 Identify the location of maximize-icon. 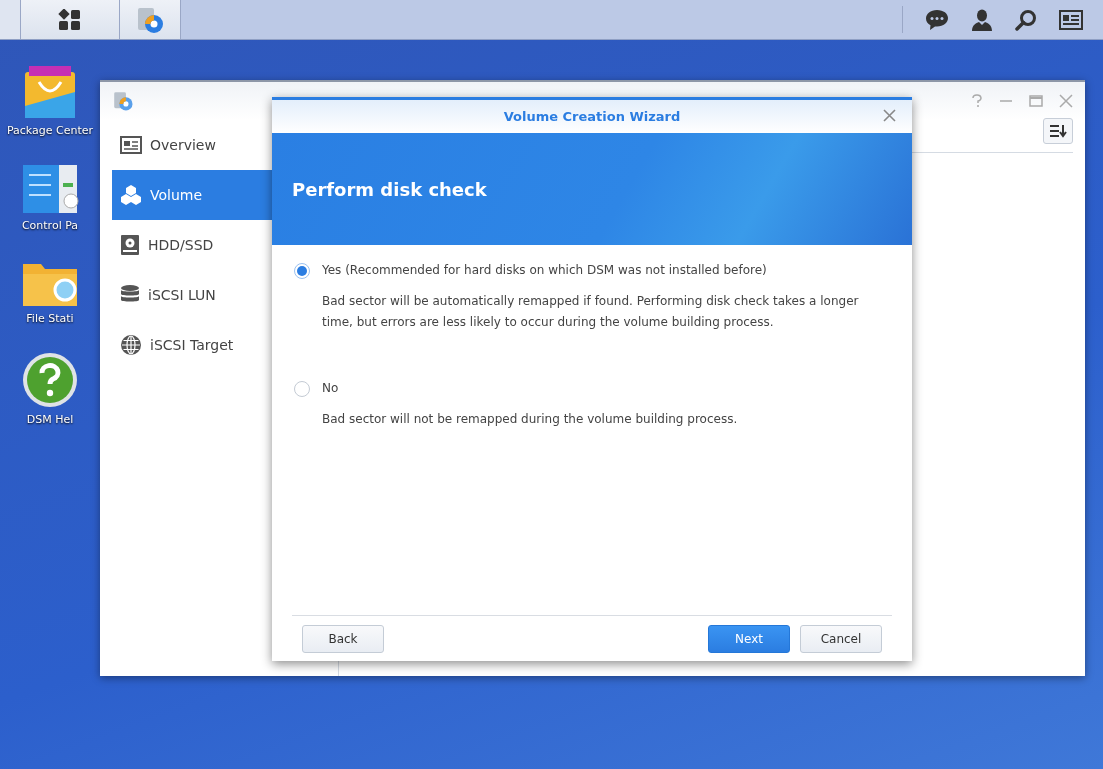
(1036, 101).